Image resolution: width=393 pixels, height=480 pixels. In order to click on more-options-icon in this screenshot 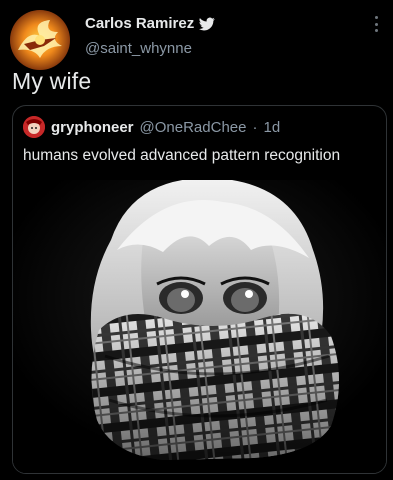, I will do `click(376, 24)`.